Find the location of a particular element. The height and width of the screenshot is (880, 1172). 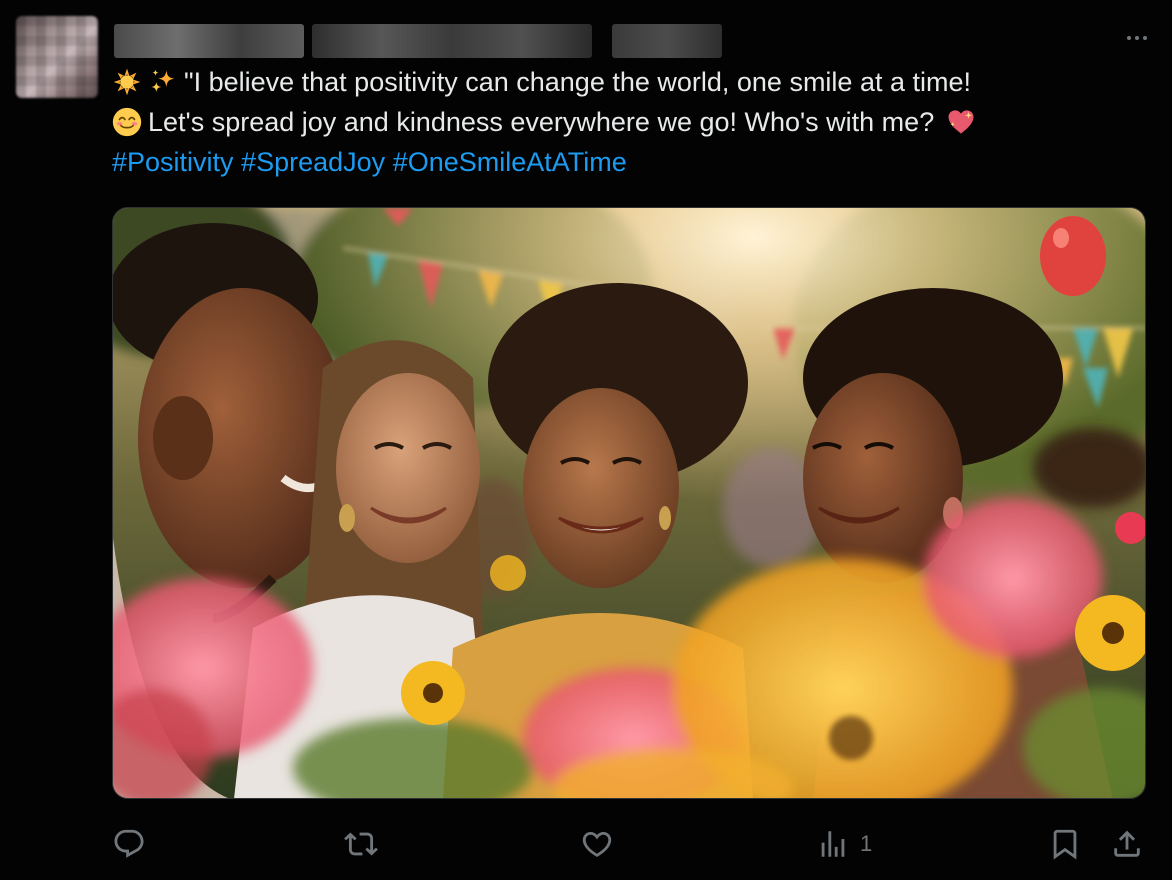

sun-emoji is located at coordinates (127, 82).